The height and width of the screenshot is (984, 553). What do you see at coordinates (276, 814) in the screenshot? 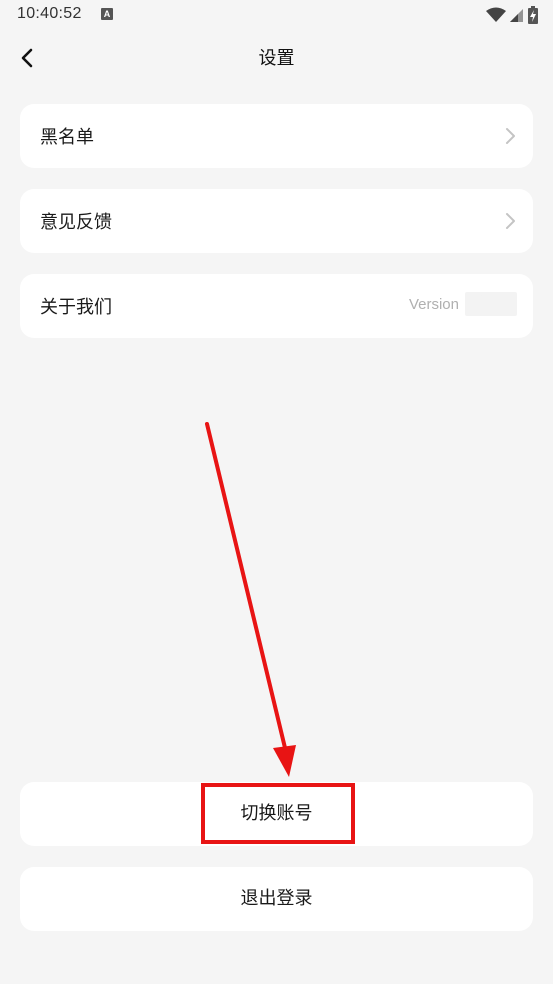
I see `switch-account-button: 切换账号` at bounding box center [276, 814].